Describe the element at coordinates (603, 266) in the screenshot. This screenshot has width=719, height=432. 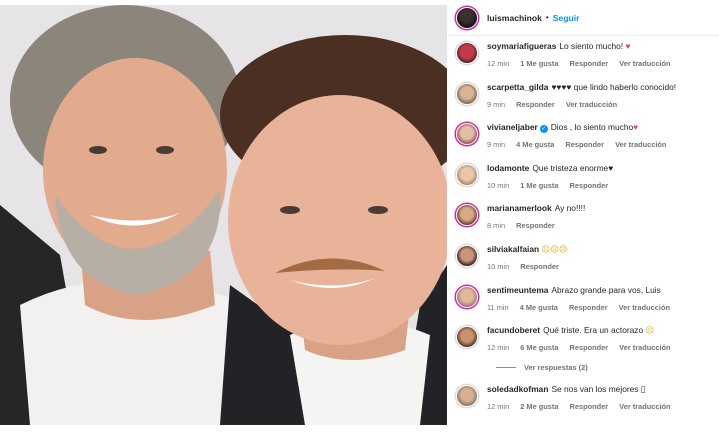
I see `comment-meta: 10 min Responder` at that location.